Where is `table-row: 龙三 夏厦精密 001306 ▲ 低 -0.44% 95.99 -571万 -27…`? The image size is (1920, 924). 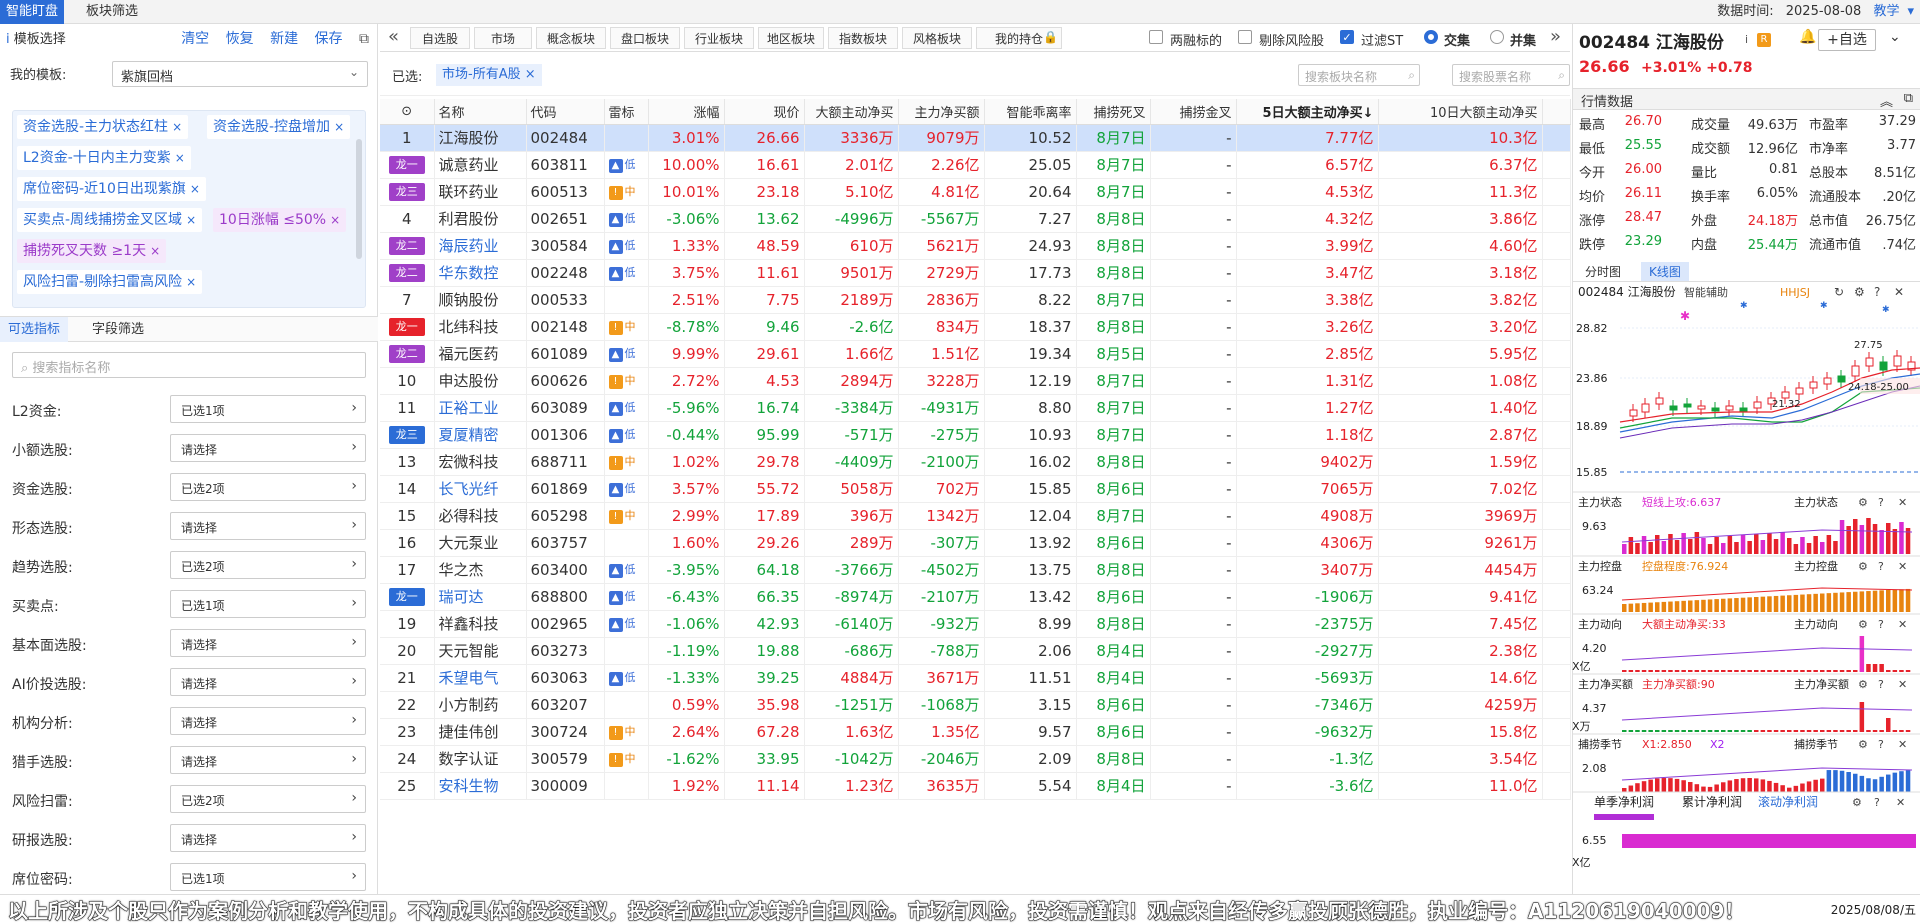
table-row: 龙三 夏厦精密 001306 ▲ 低 -0.44% 95.99 -571万 -27… is located at coordinates (975, 435).